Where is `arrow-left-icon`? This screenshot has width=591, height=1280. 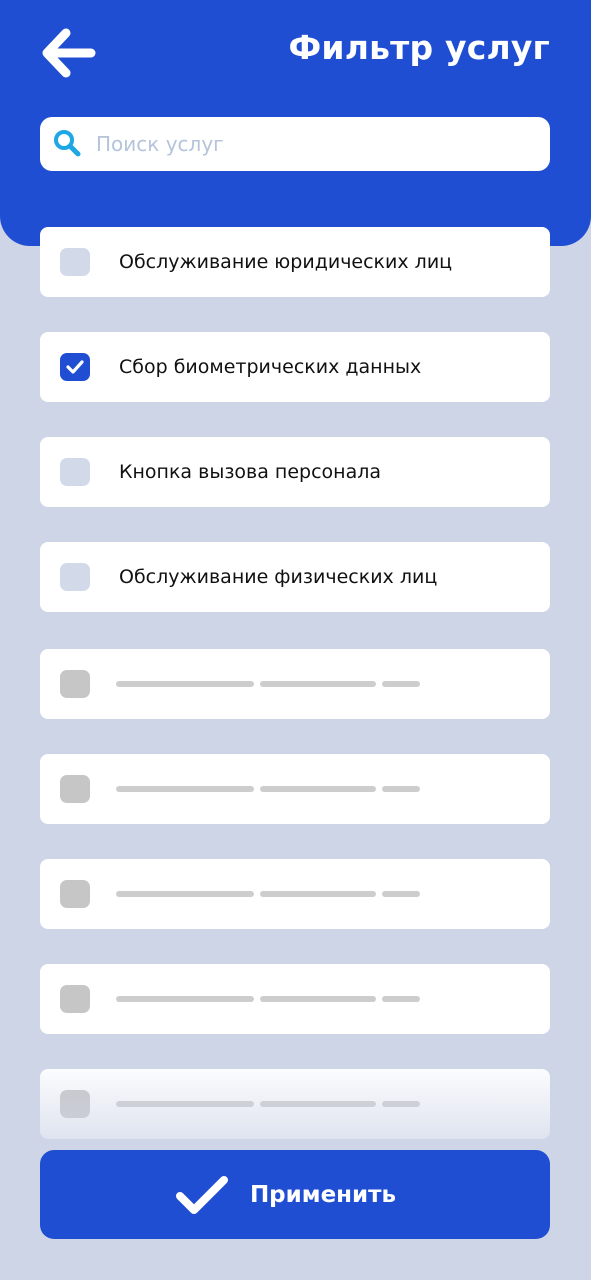
arrow-left-icon is located at coordinates (69, 53).